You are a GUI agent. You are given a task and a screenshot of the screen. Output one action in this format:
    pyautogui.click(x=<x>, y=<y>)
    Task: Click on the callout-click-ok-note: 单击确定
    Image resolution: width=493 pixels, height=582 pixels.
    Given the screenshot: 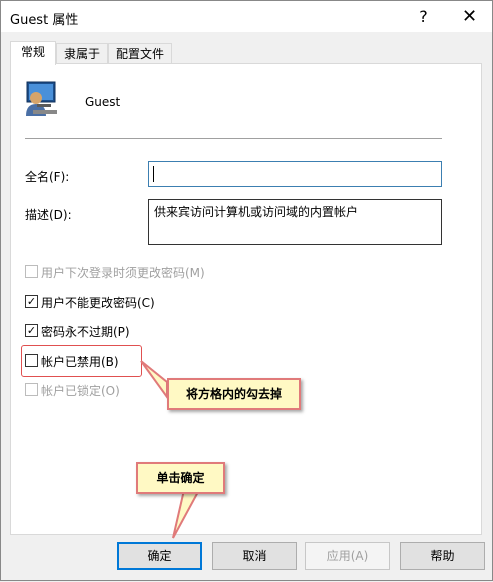 What is the action you would take?
    pyautogui.click(x=180, y=478)
    